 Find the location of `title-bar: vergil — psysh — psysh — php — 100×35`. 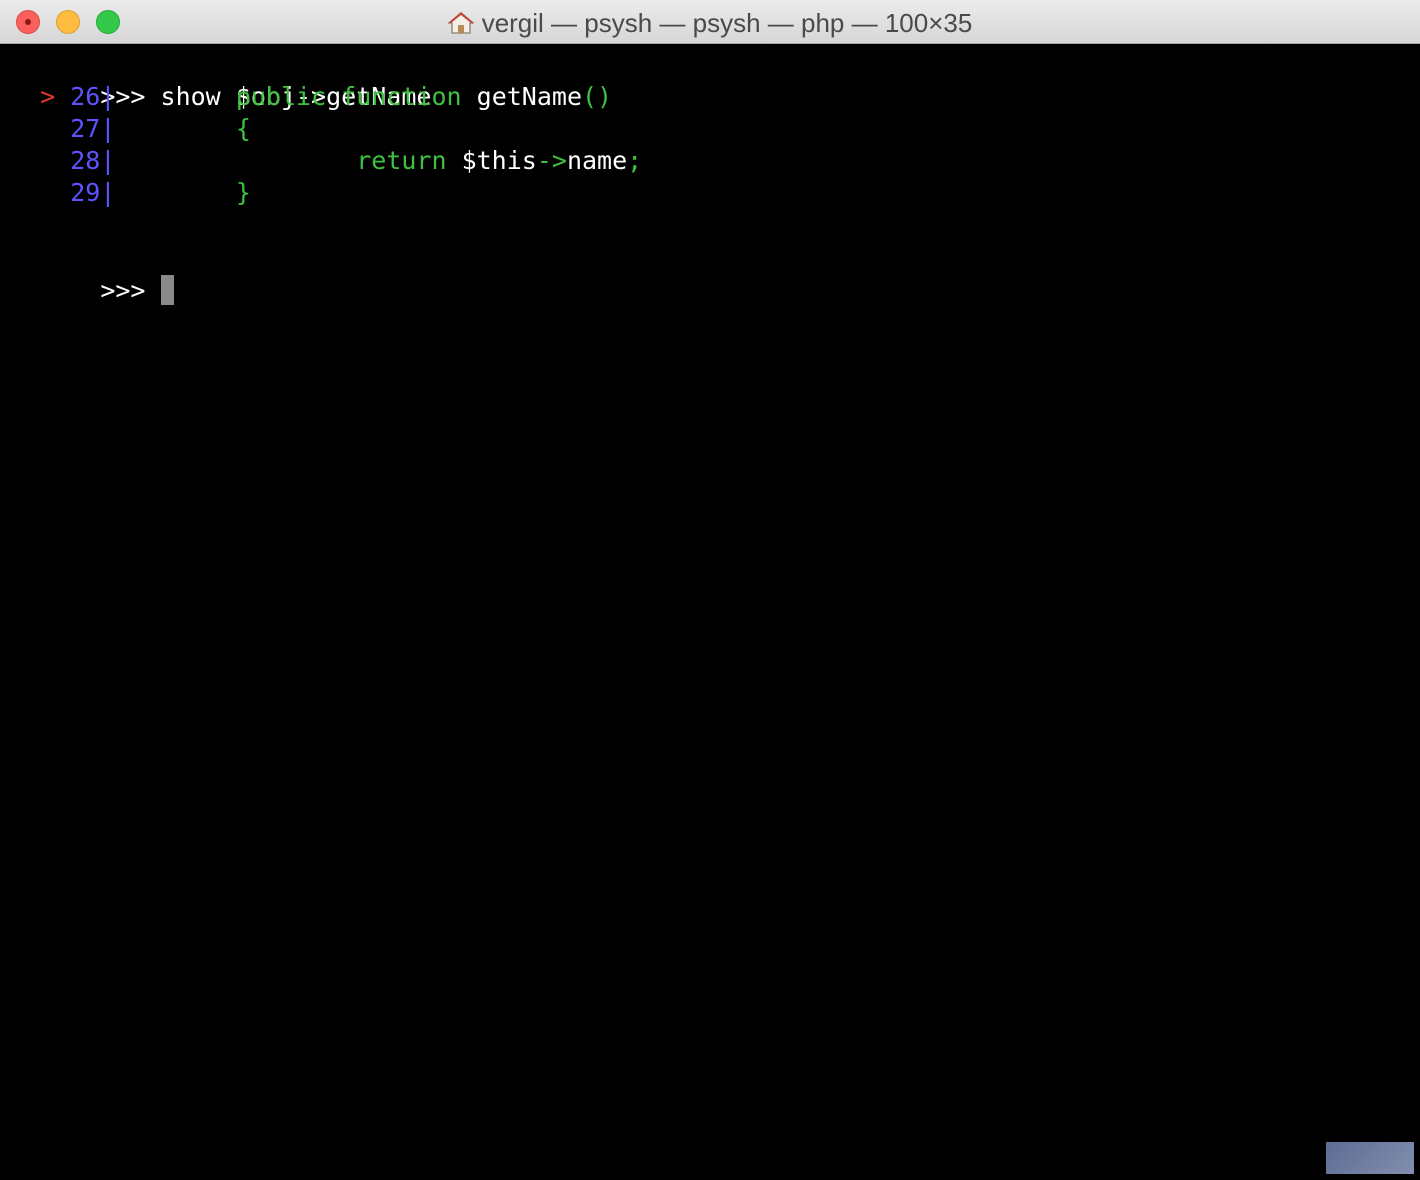

title-bar: vergil — psysh — psysh — php — 100×35 is located at coordinates (710, 22).